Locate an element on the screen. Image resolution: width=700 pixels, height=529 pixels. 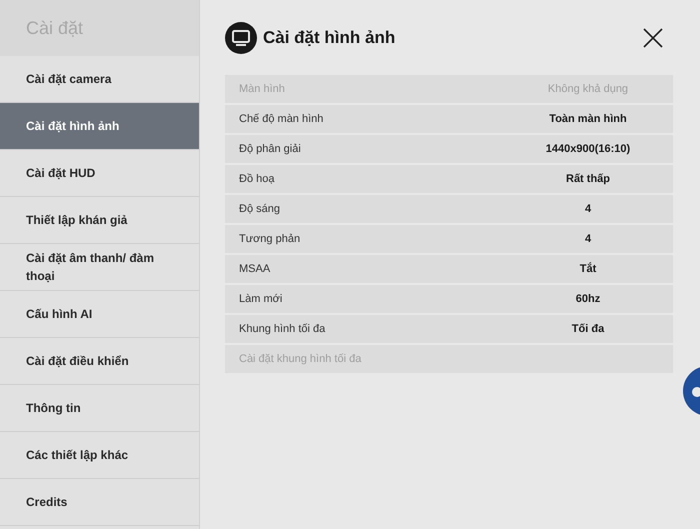
setting-label: Đồ hoạ is located at coordinates (256, 179).